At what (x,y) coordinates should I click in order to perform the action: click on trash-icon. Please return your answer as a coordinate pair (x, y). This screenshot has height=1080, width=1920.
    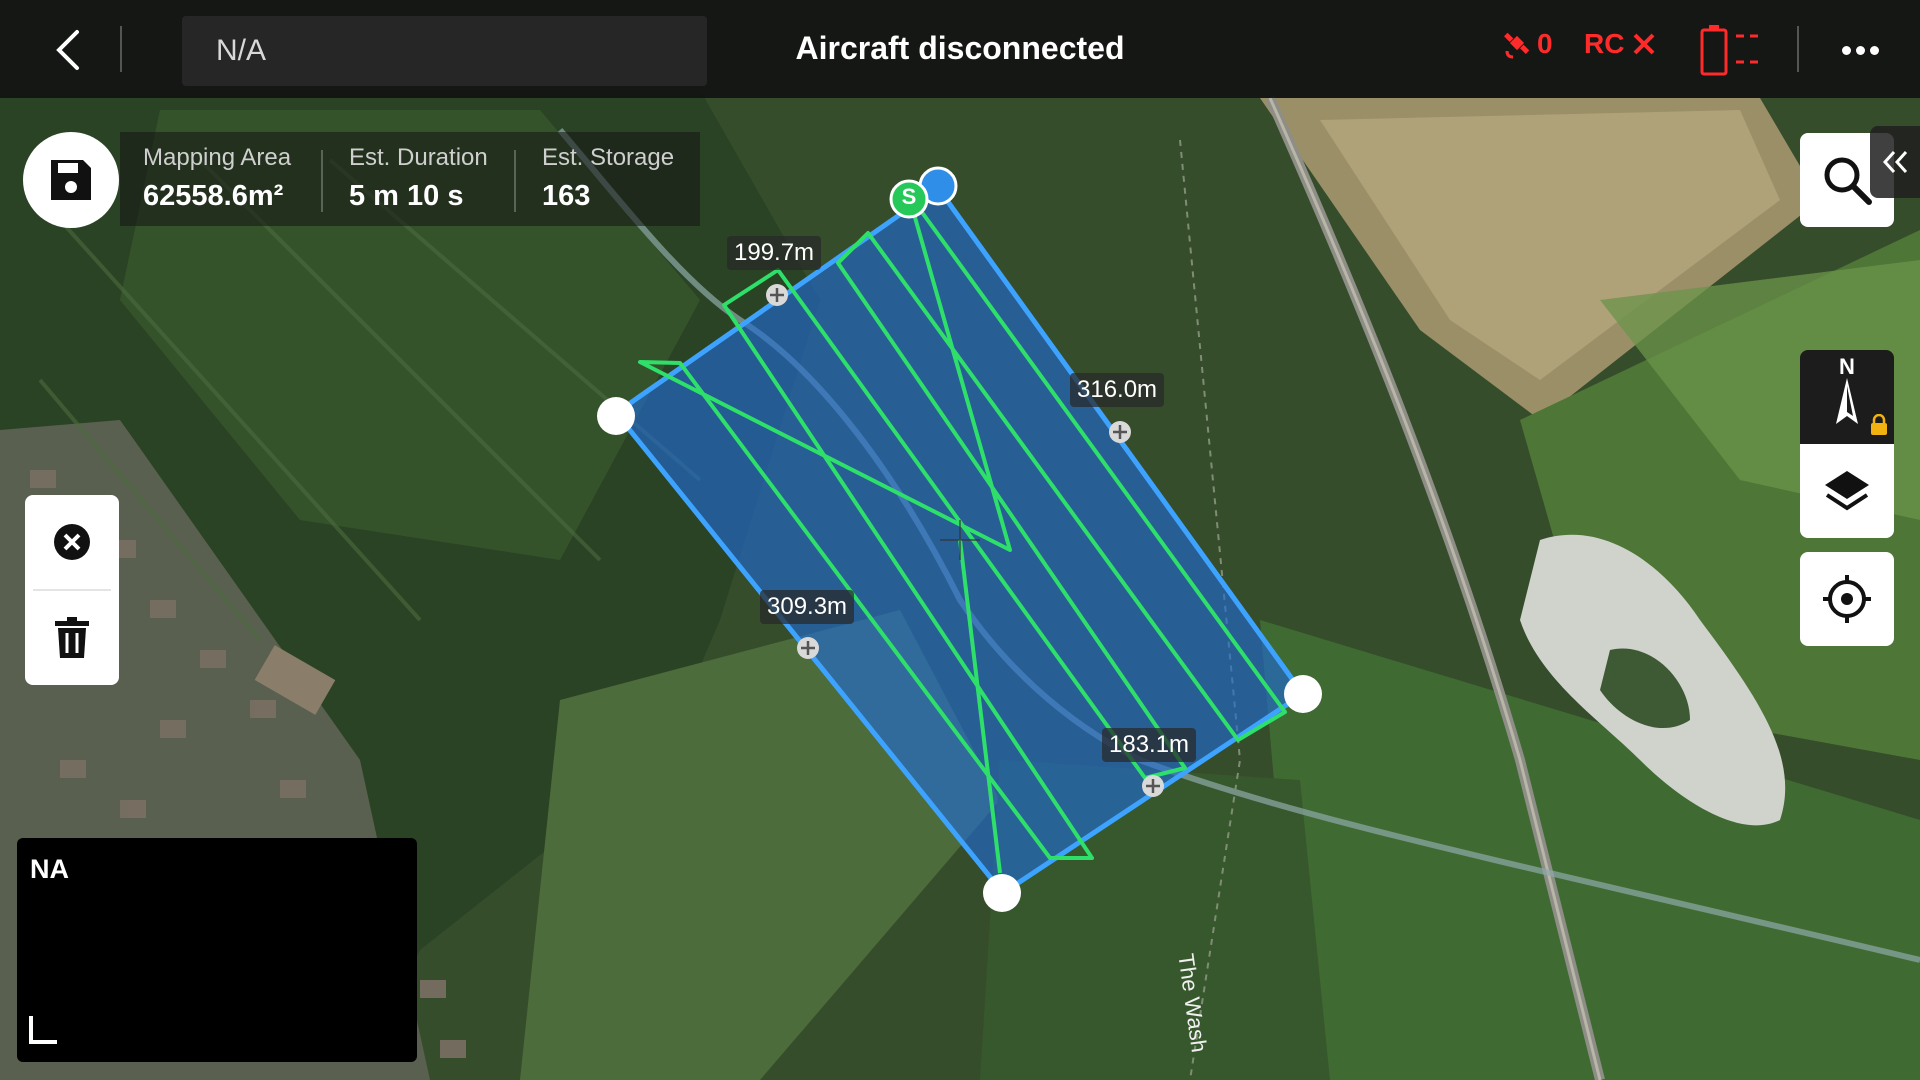
    Looking at the image, I should click on (72, 637).